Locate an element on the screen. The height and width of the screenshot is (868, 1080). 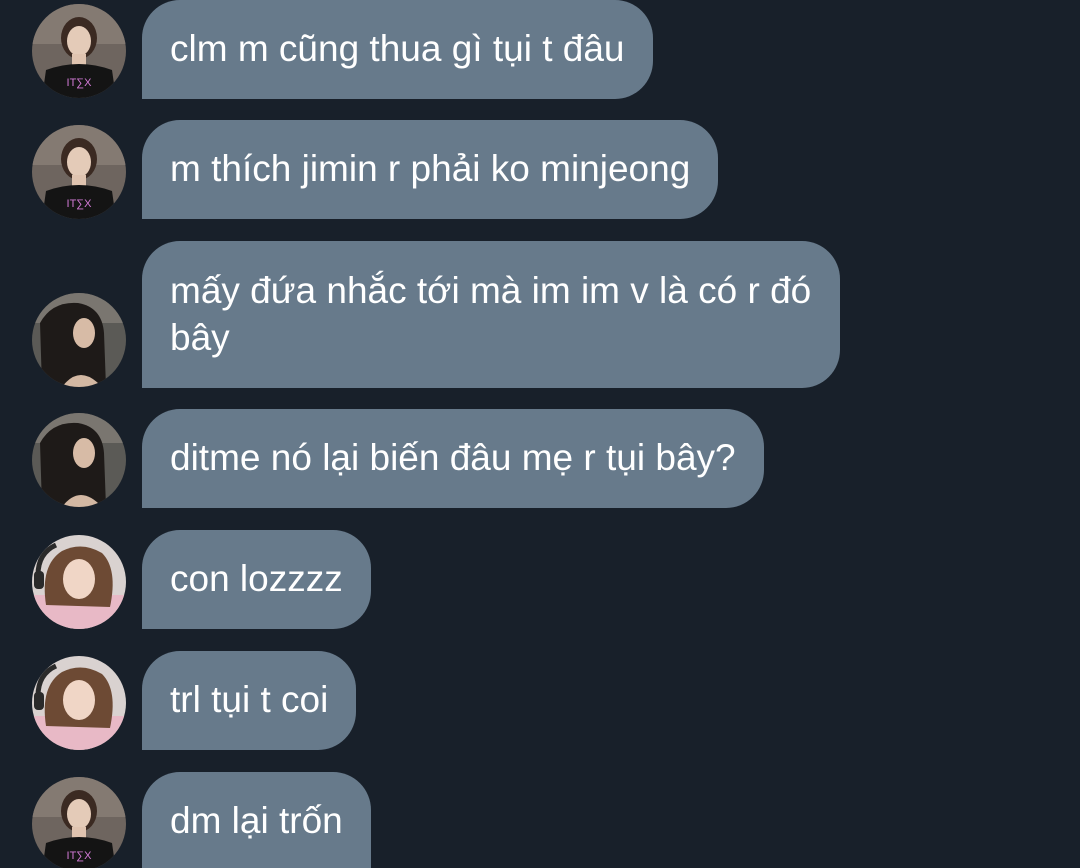
message-bubble: m thích jimin r phải ko minjeong is located at coordinates (430, 169).